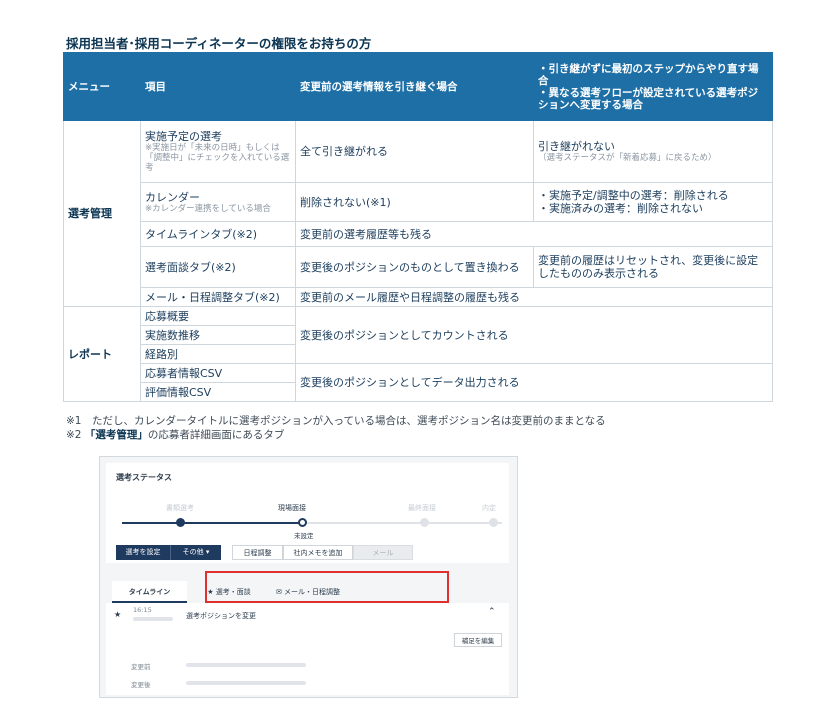  Describe the element at coordinates (102, 354) in the screenshot. I see `category-report: レポート` at that location.